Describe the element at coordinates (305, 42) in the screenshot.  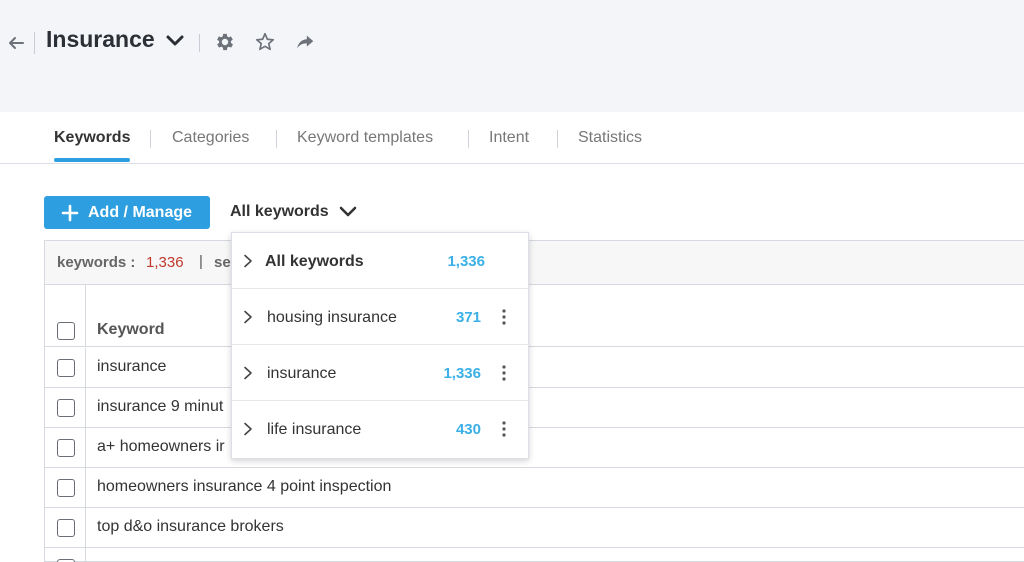
I see `share-icon` at that location.